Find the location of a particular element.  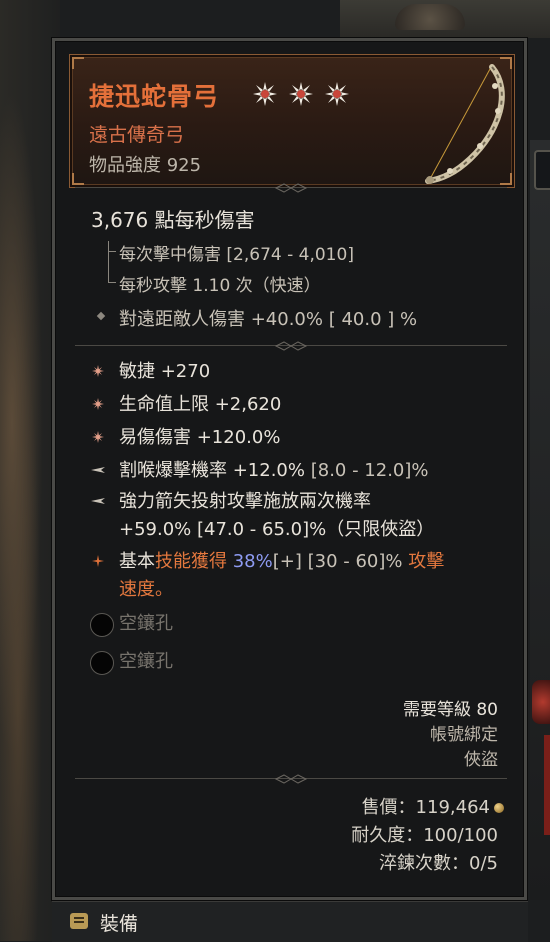

affix-barrage-line1: 強力箭矢投射攻擊施放兩次機率 is located at coordinates (245, 501).